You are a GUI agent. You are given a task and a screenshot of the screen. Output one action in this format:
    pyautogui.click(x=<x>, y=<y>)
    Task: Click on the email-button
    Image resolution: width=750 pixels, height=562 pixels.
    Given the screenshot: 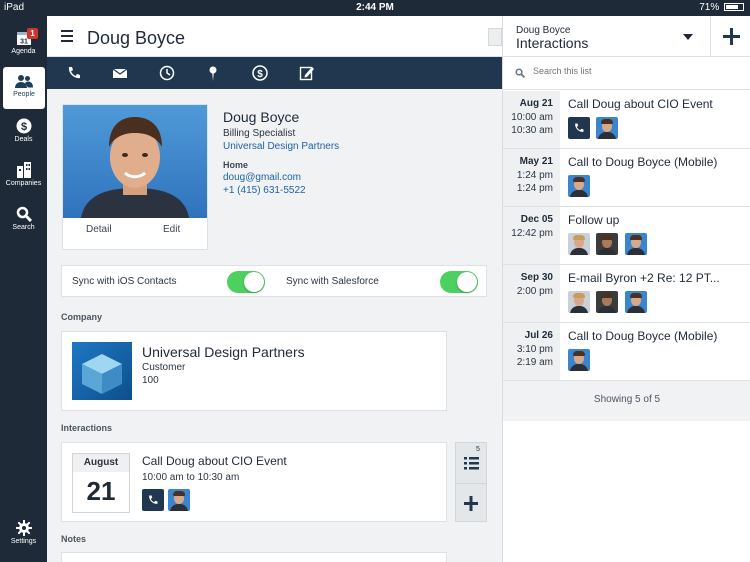 What is the action you would take?
    pyautogui.click(x=120, y=73)
    